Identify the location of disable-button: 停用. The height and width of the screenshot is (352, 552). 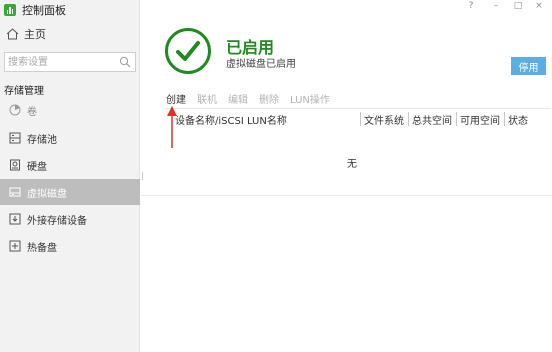
(528, 66).